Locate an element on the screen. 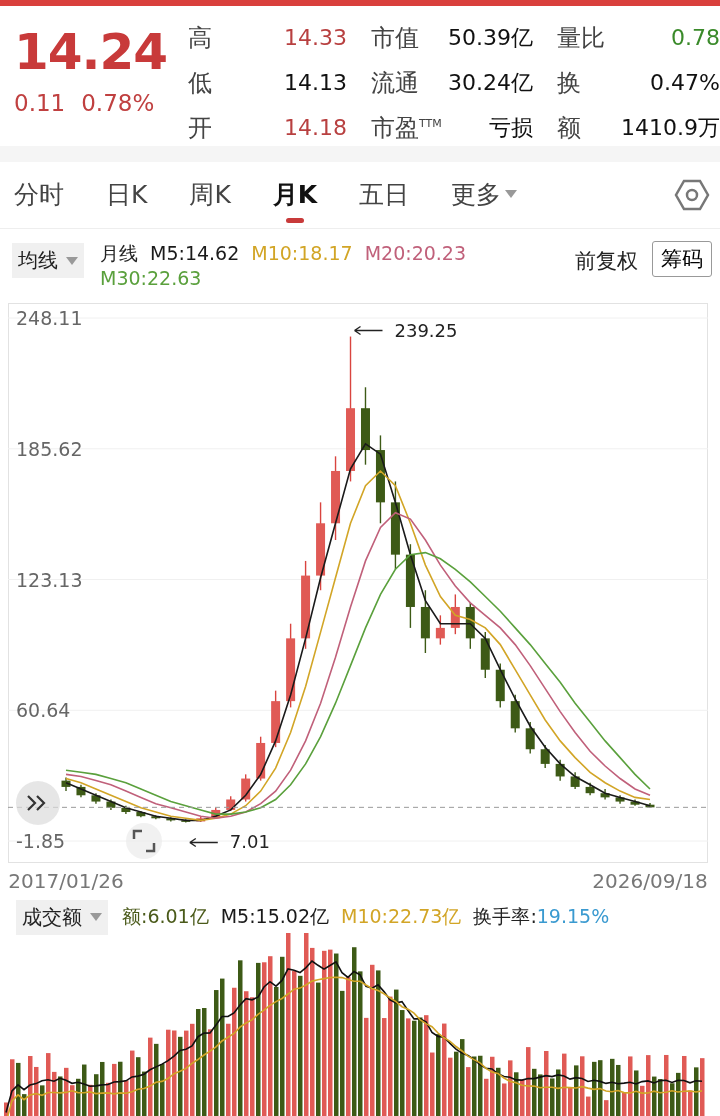  quote-value: 14.18 is located at coordinates (315, 128).